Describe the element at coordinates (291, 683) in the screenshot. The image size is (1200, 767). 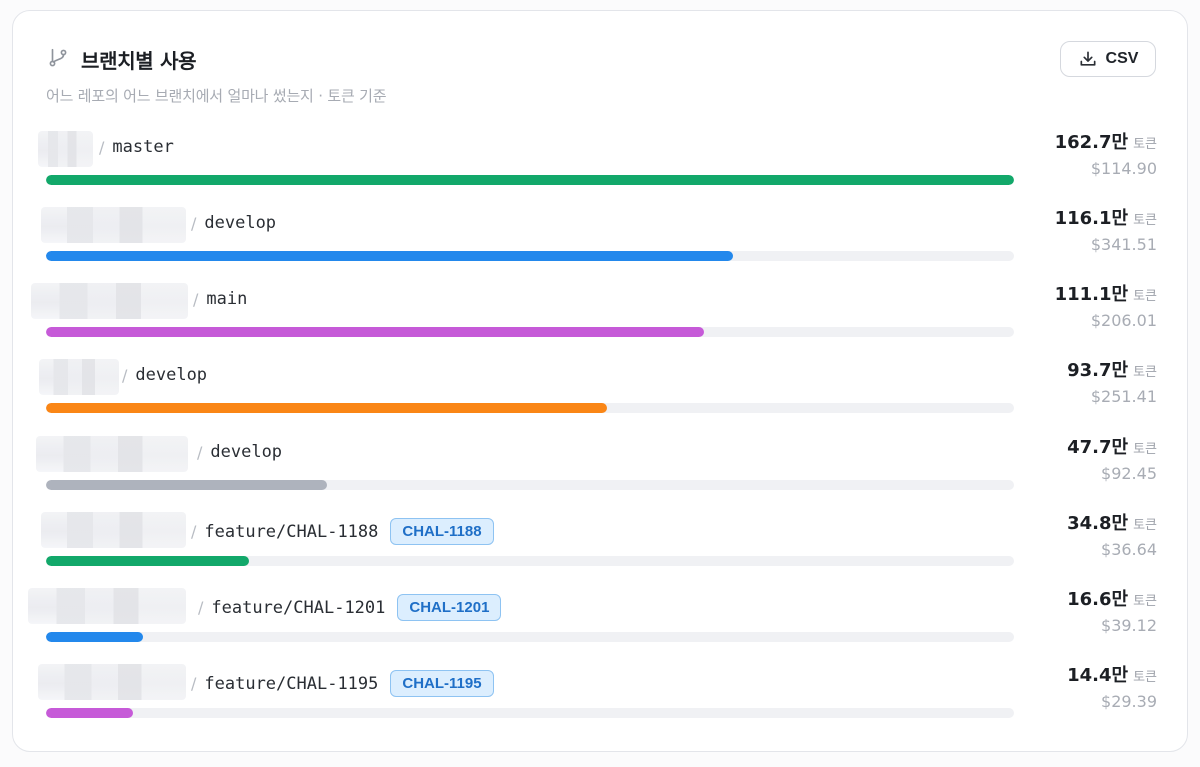
I see `branch-name: feature/CHAL-1195` at that location.